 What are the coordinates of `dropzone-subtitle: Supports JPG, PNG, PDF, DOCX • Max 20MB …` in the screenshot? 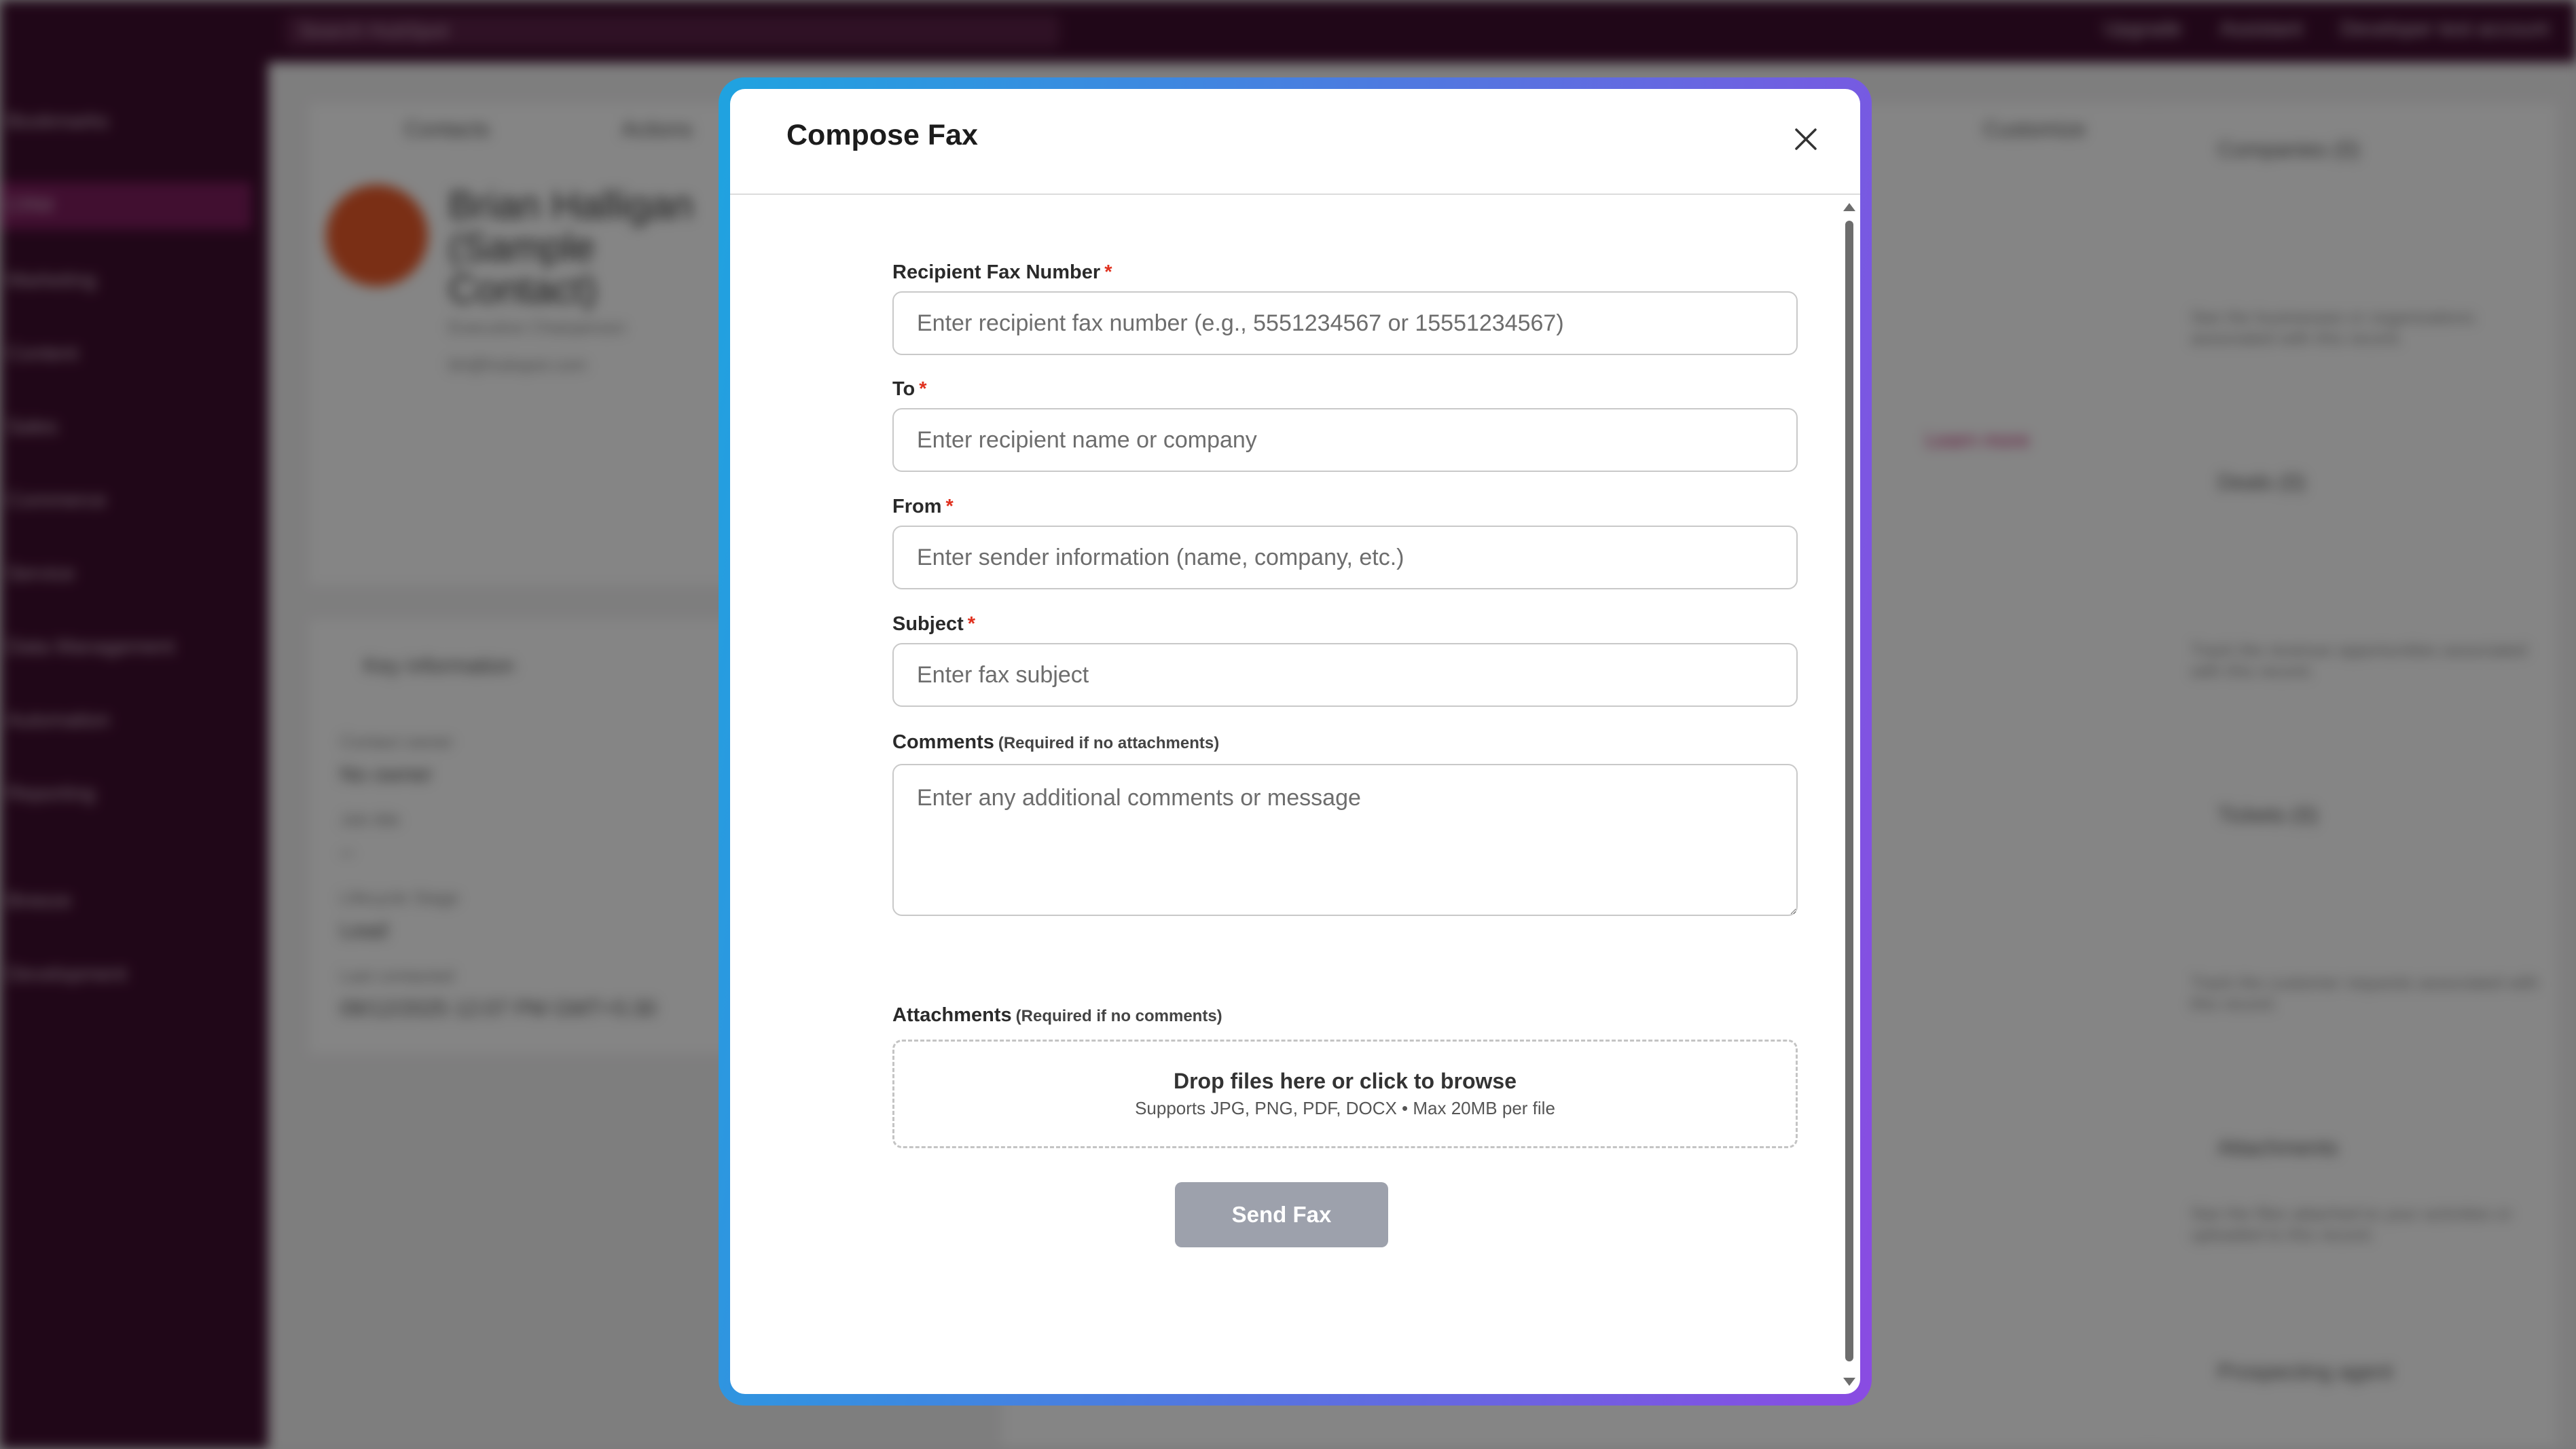 It's located at (1345, 1108).